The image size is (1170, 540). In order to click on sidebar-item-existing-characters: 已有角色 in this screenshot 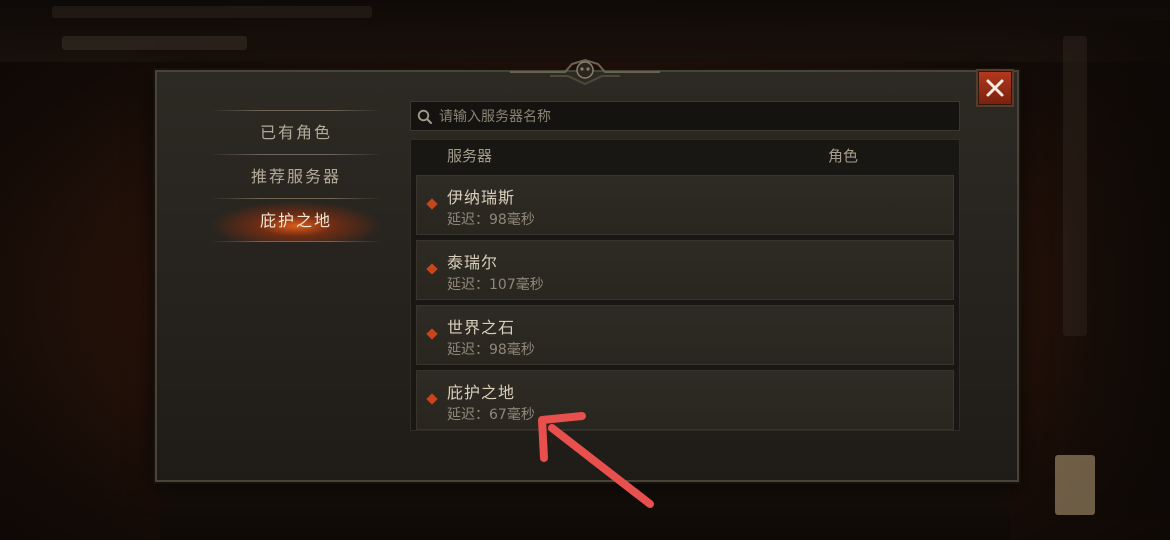, I will do `click(296, 133)`.